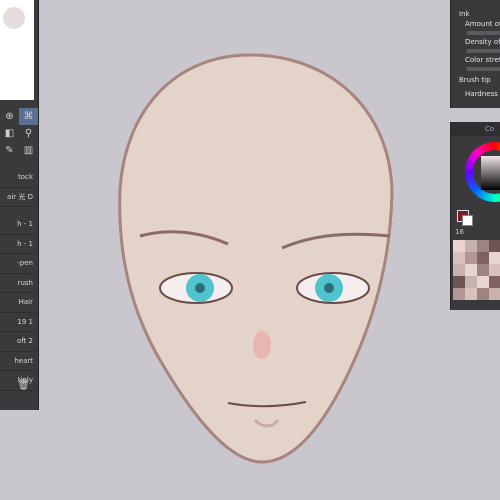 The image size is (500, 500). I want to click on brush-item: heart, so click(18, 361).